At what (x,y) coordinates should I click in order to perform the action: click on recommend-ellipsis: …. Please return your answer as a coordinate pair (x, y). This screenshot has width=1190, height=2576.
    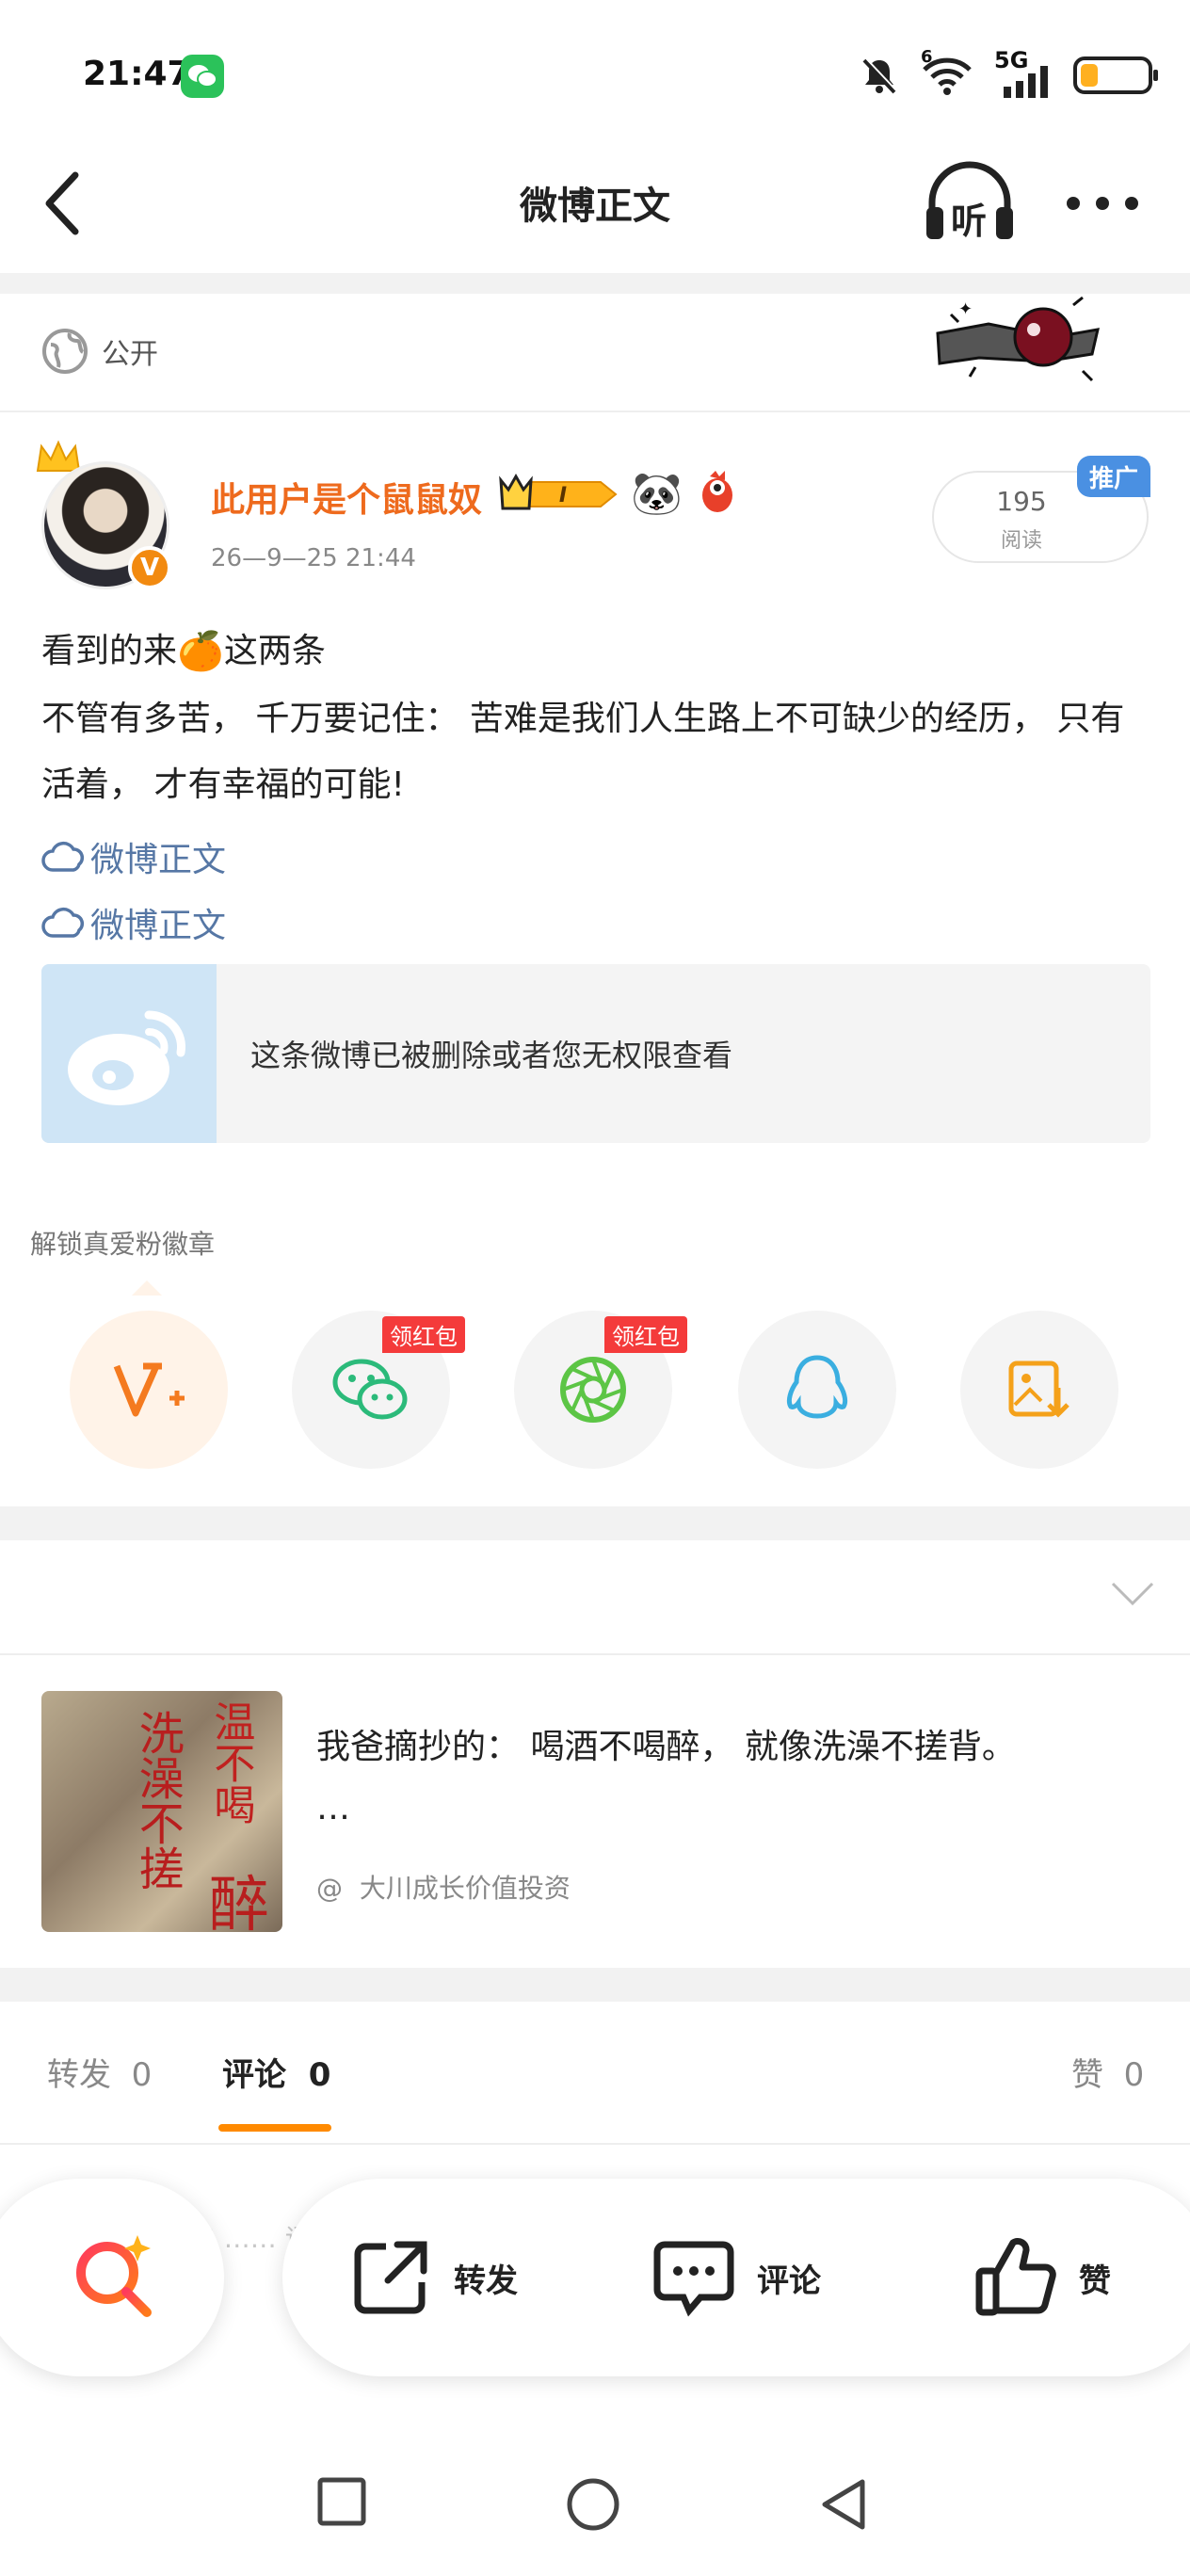
    Looking at the image, I should click on (333, 1808).